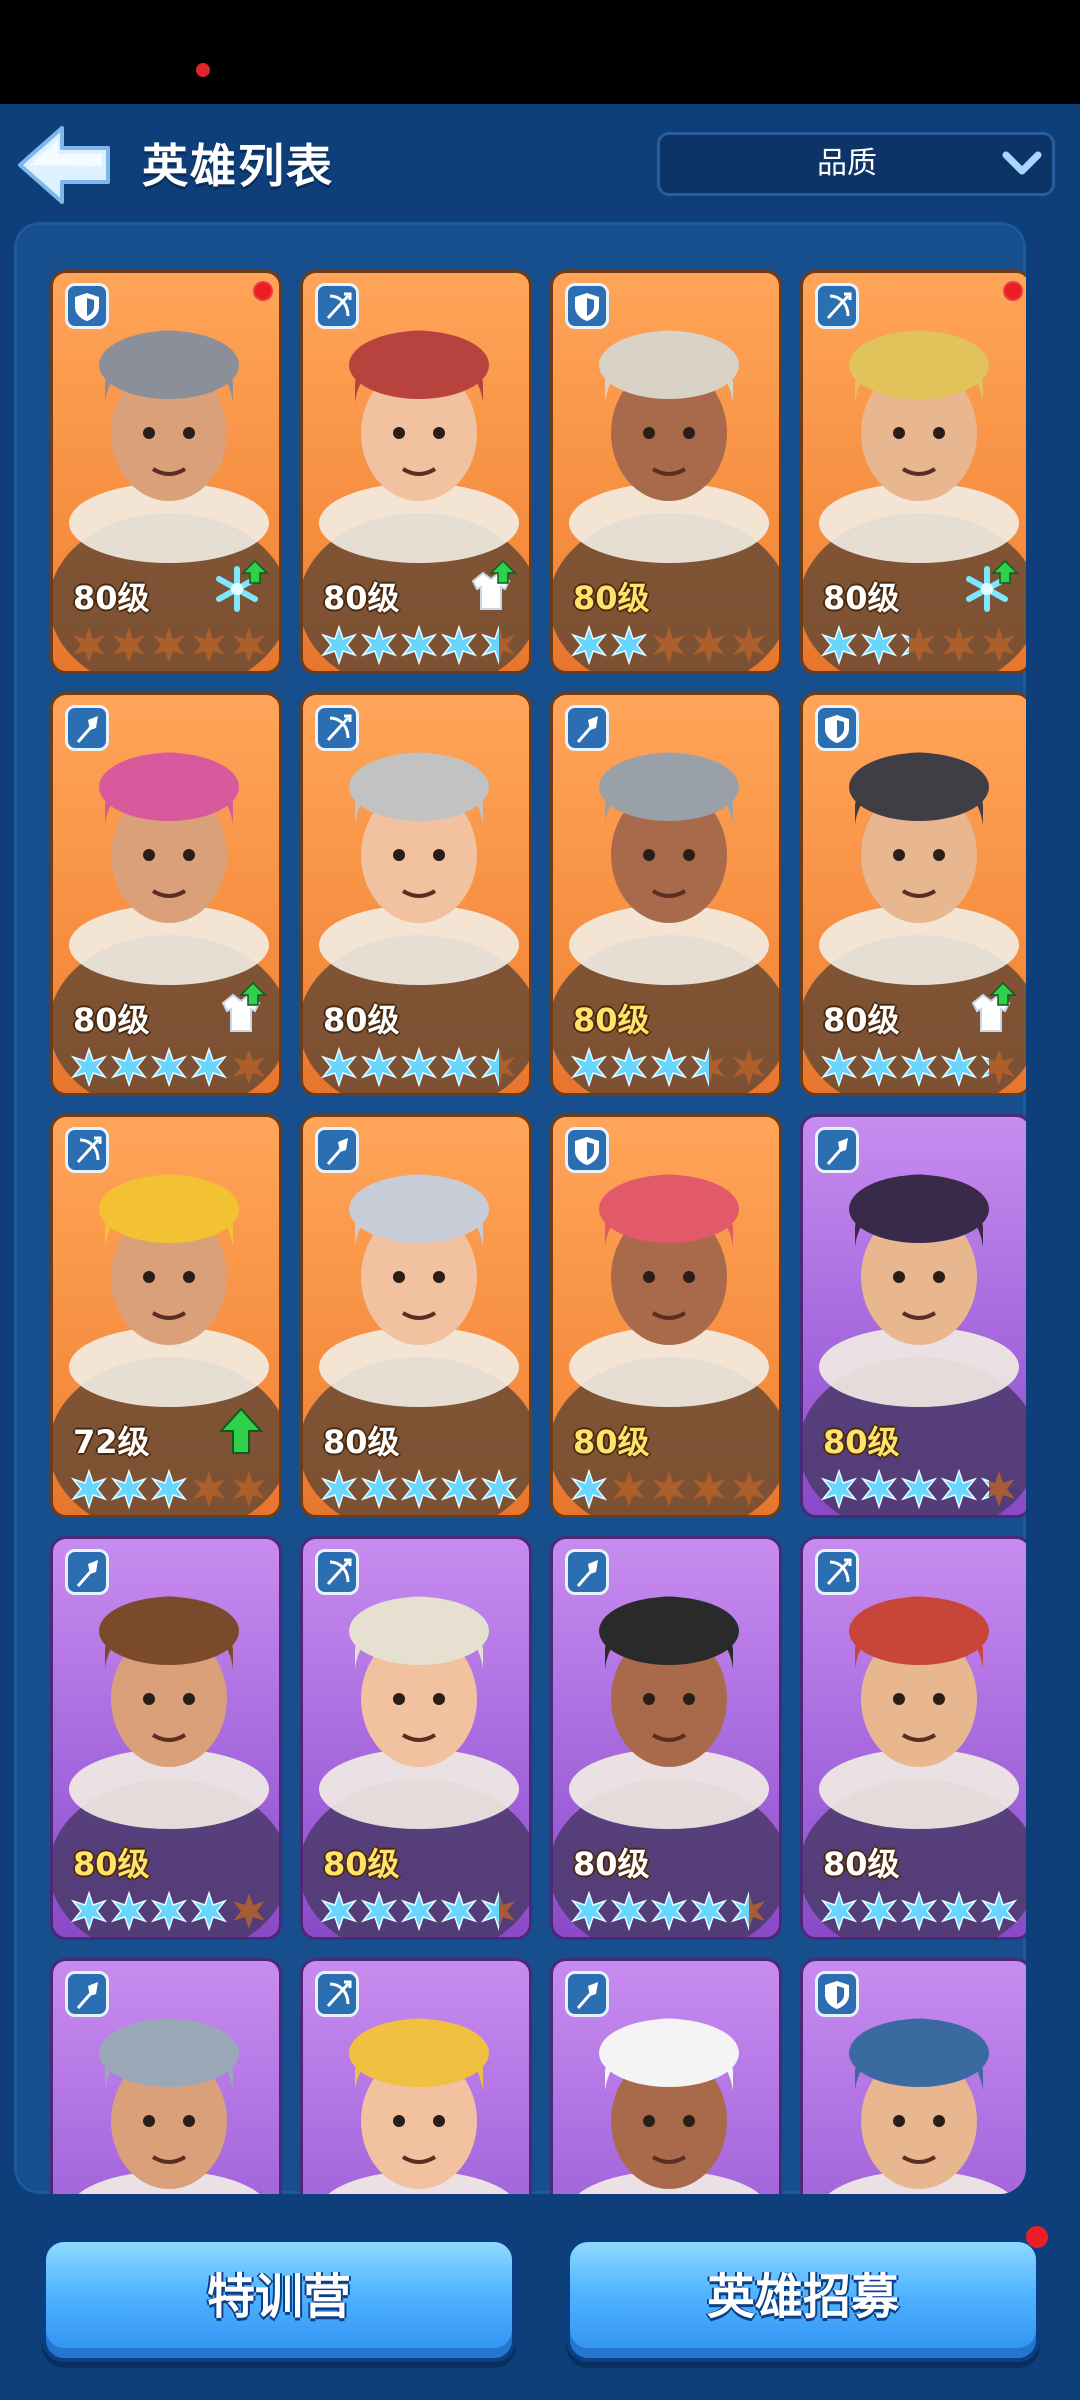 The image size is (1080, 2400). Describe the element at coordinates (1037, 2237) in the screenshot. I see `recruit-notification-dot` at that location.